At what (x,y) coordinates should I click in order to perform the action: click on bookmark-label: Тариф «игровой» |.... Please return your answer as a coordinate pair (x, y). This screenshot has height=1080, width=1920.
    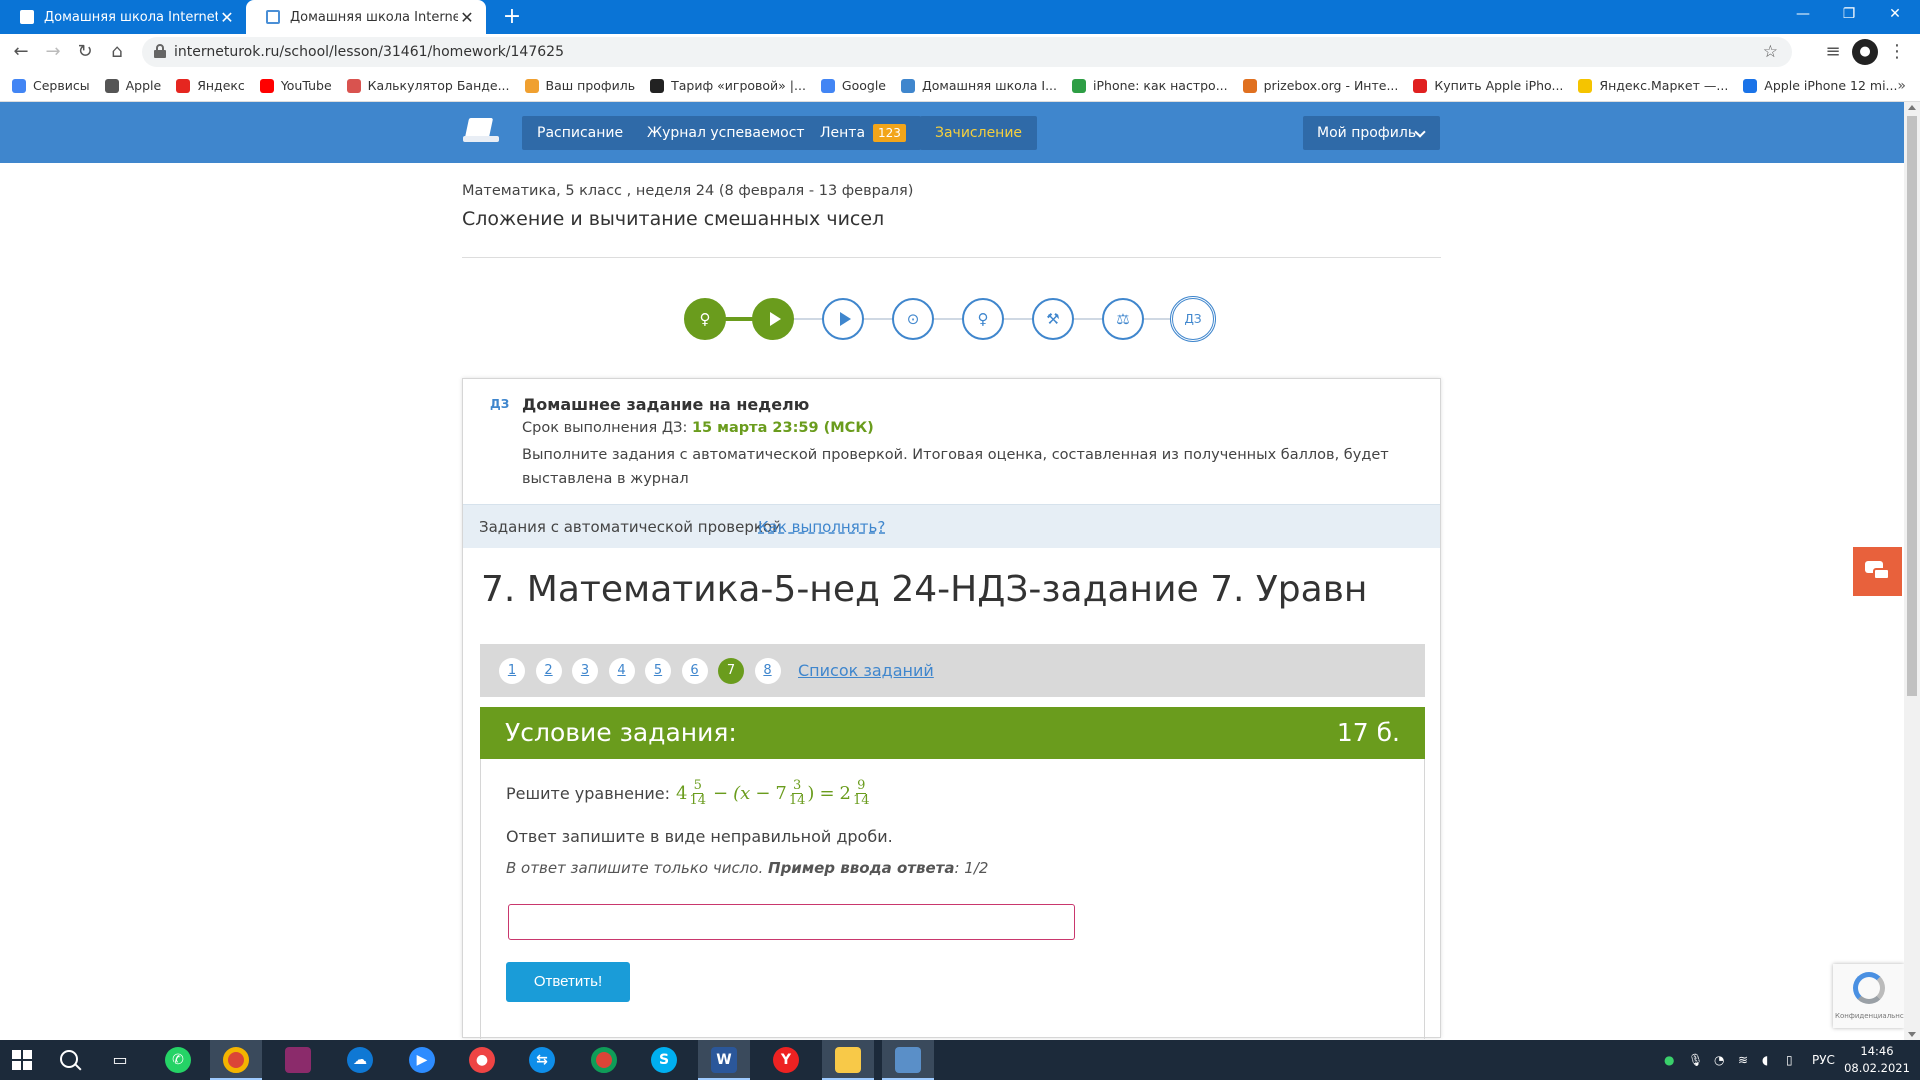
    Looking at the image, I should click on (738, 85).